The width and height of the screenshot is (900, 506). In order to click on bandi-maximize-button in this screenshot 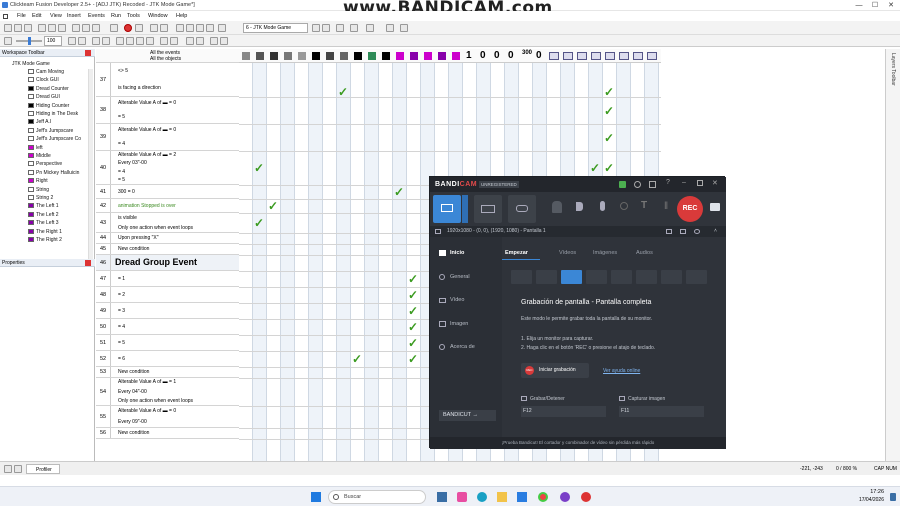, I will do `click(700, 183)`.